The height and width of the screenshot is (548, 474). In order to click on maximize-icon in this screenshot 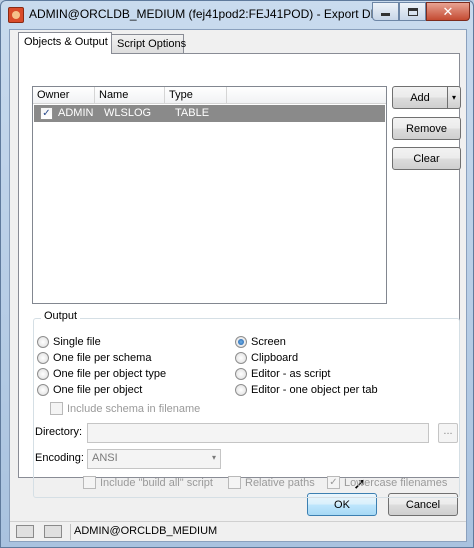, I will do `click(412, 11)`.